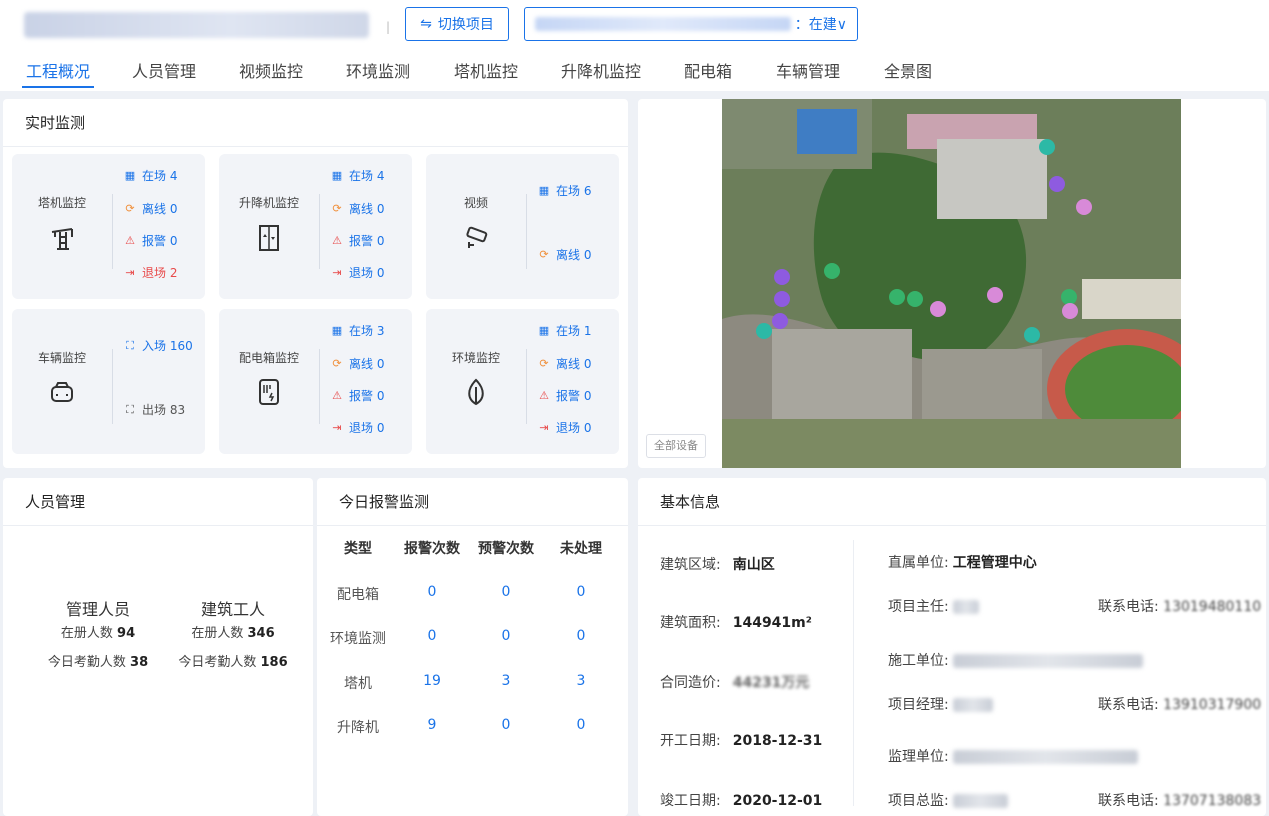  I want to click on video-card: 视频 ▦ 在场 6 ⟳ 离线 0, so click(522, 226).